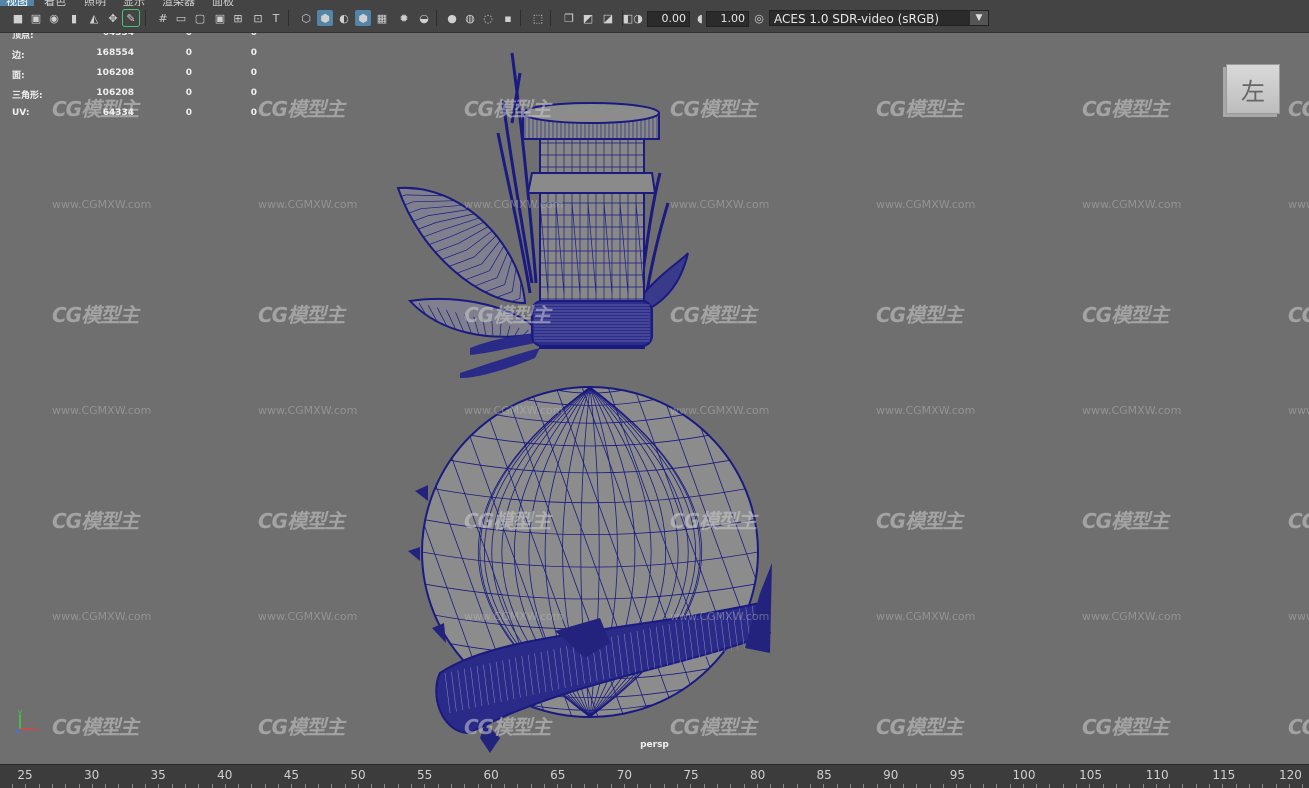 This screenshot has height=788, width=1309. What do you see at coordinates (306, 18) in the screenshot?
I see `wireframe-icon: ⬡` at bounding box center [306, 18].